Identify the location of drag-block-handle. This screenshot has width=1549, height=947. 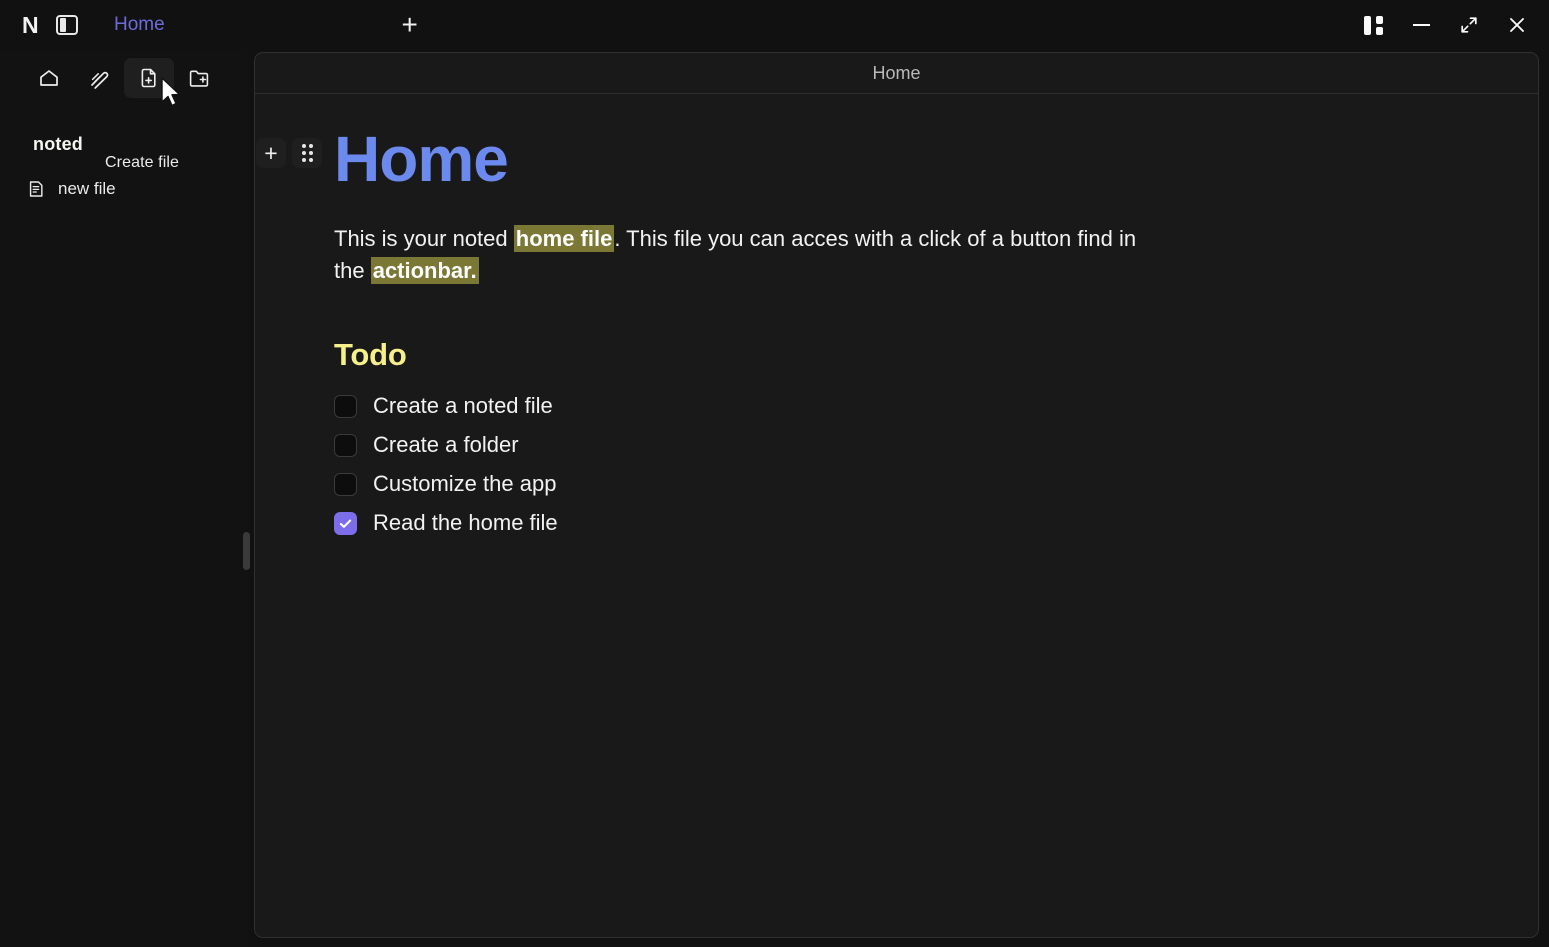
(307, 153).